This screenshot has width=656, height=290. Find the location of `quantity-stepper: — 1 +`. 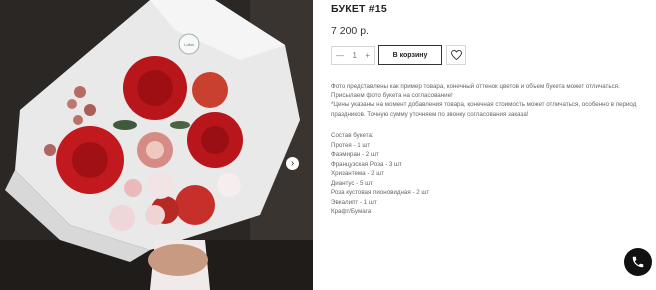

quantity-stepper: — 1 + is located at coordinates (353, 55).